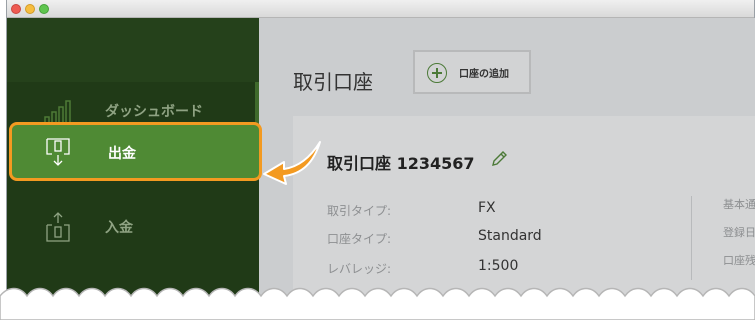 The width and height of the screenshot is (755, 320). What do you see at coordinates (58, 152) in the screenshot?
I see `withdraw-icon` at bounding box center [58, 152].